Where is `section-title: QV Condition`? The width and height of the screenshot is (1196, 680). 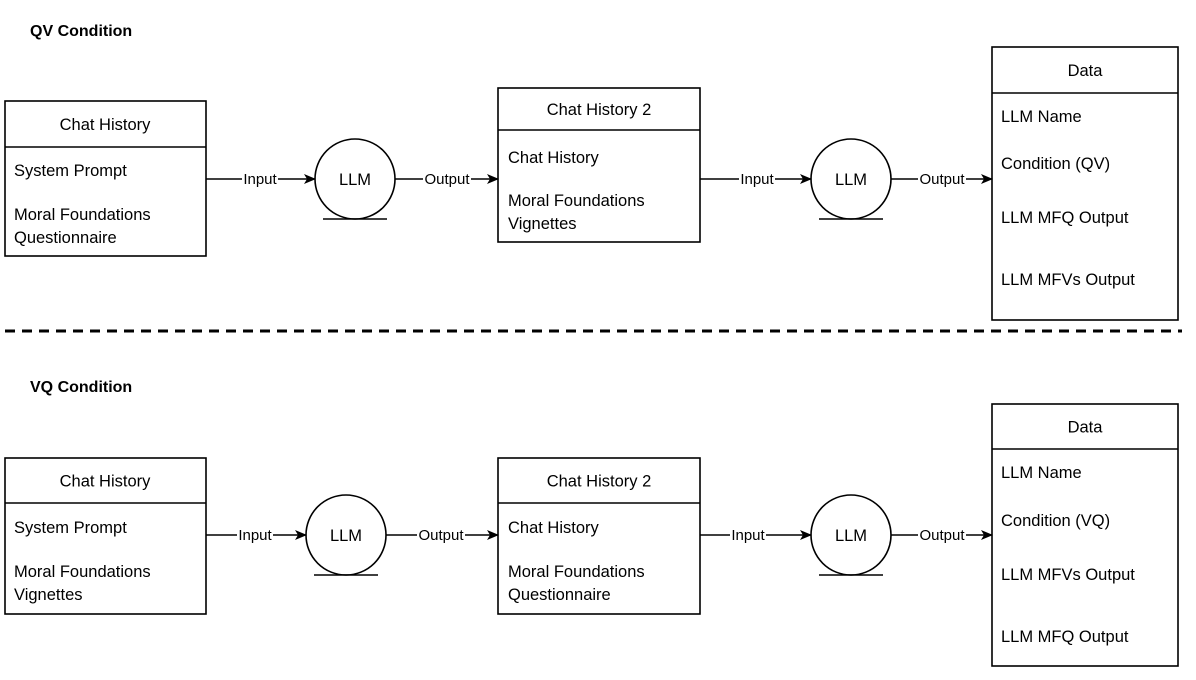 section-title: QV Condition is located at coordinates (81, 31).